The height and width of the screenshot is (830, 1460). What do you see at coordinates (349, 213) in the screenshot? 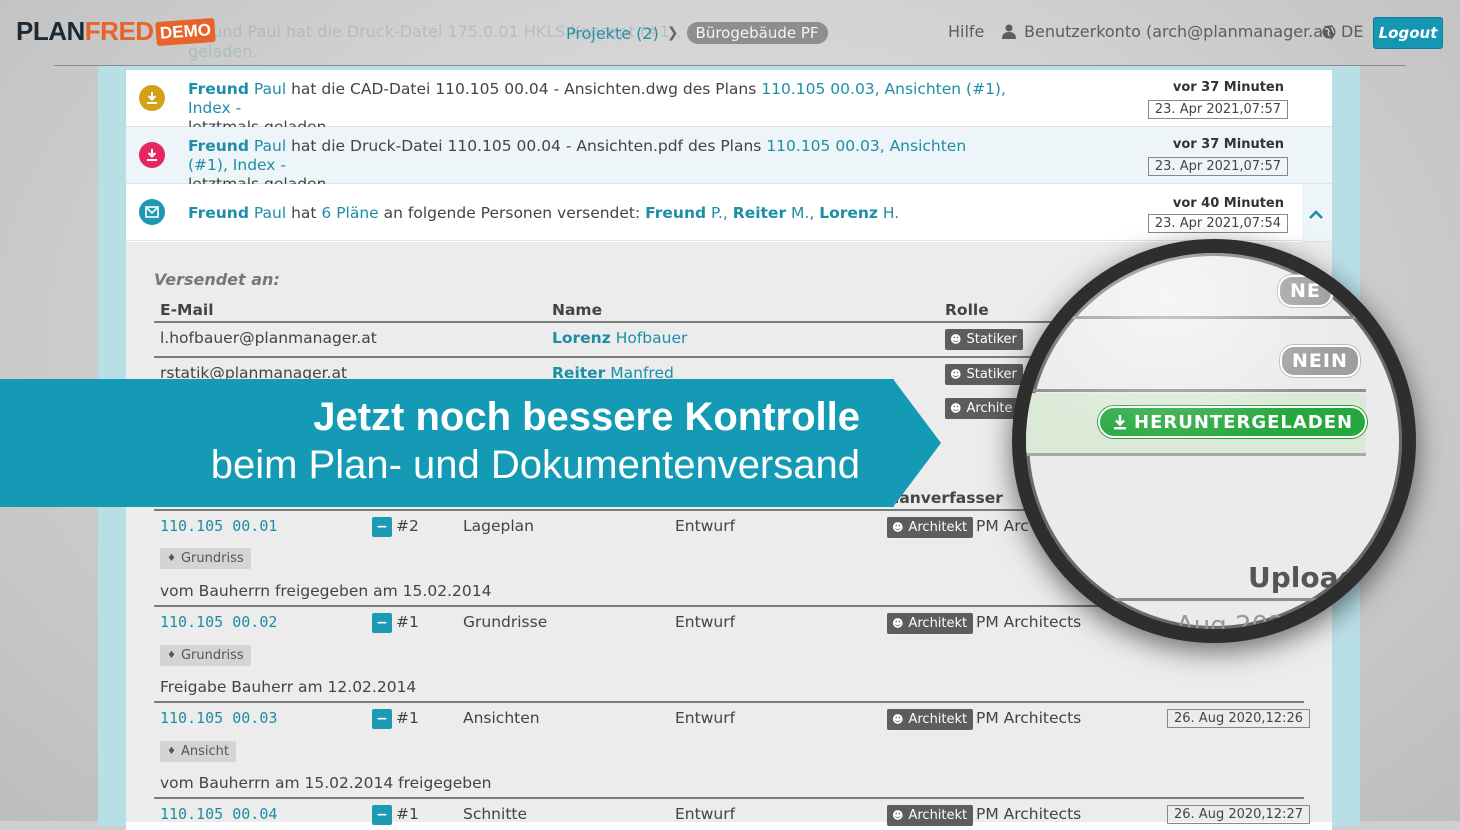
I see `plan-count-link: 6 Pläne` at bounding box center [349, 213].